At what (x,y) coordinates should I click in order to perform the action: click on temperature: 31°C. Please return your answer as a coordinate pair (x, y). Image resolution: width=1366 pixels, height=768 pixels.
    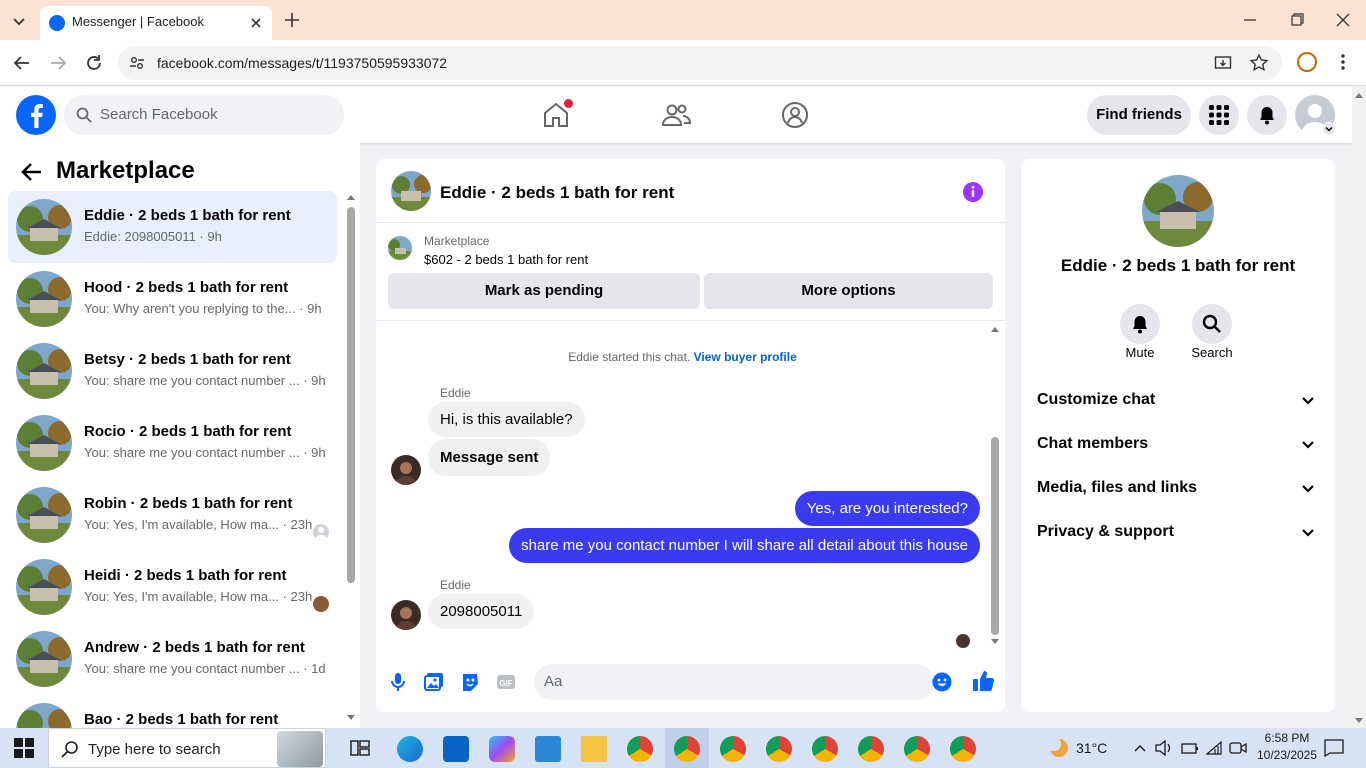
    Looking at the image, I should click on (1091, 748).